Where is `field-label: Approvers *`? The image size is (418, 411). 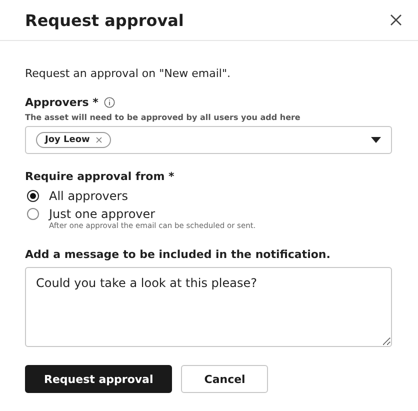
field-label: Approvers * is located at coordinates (61, 102).